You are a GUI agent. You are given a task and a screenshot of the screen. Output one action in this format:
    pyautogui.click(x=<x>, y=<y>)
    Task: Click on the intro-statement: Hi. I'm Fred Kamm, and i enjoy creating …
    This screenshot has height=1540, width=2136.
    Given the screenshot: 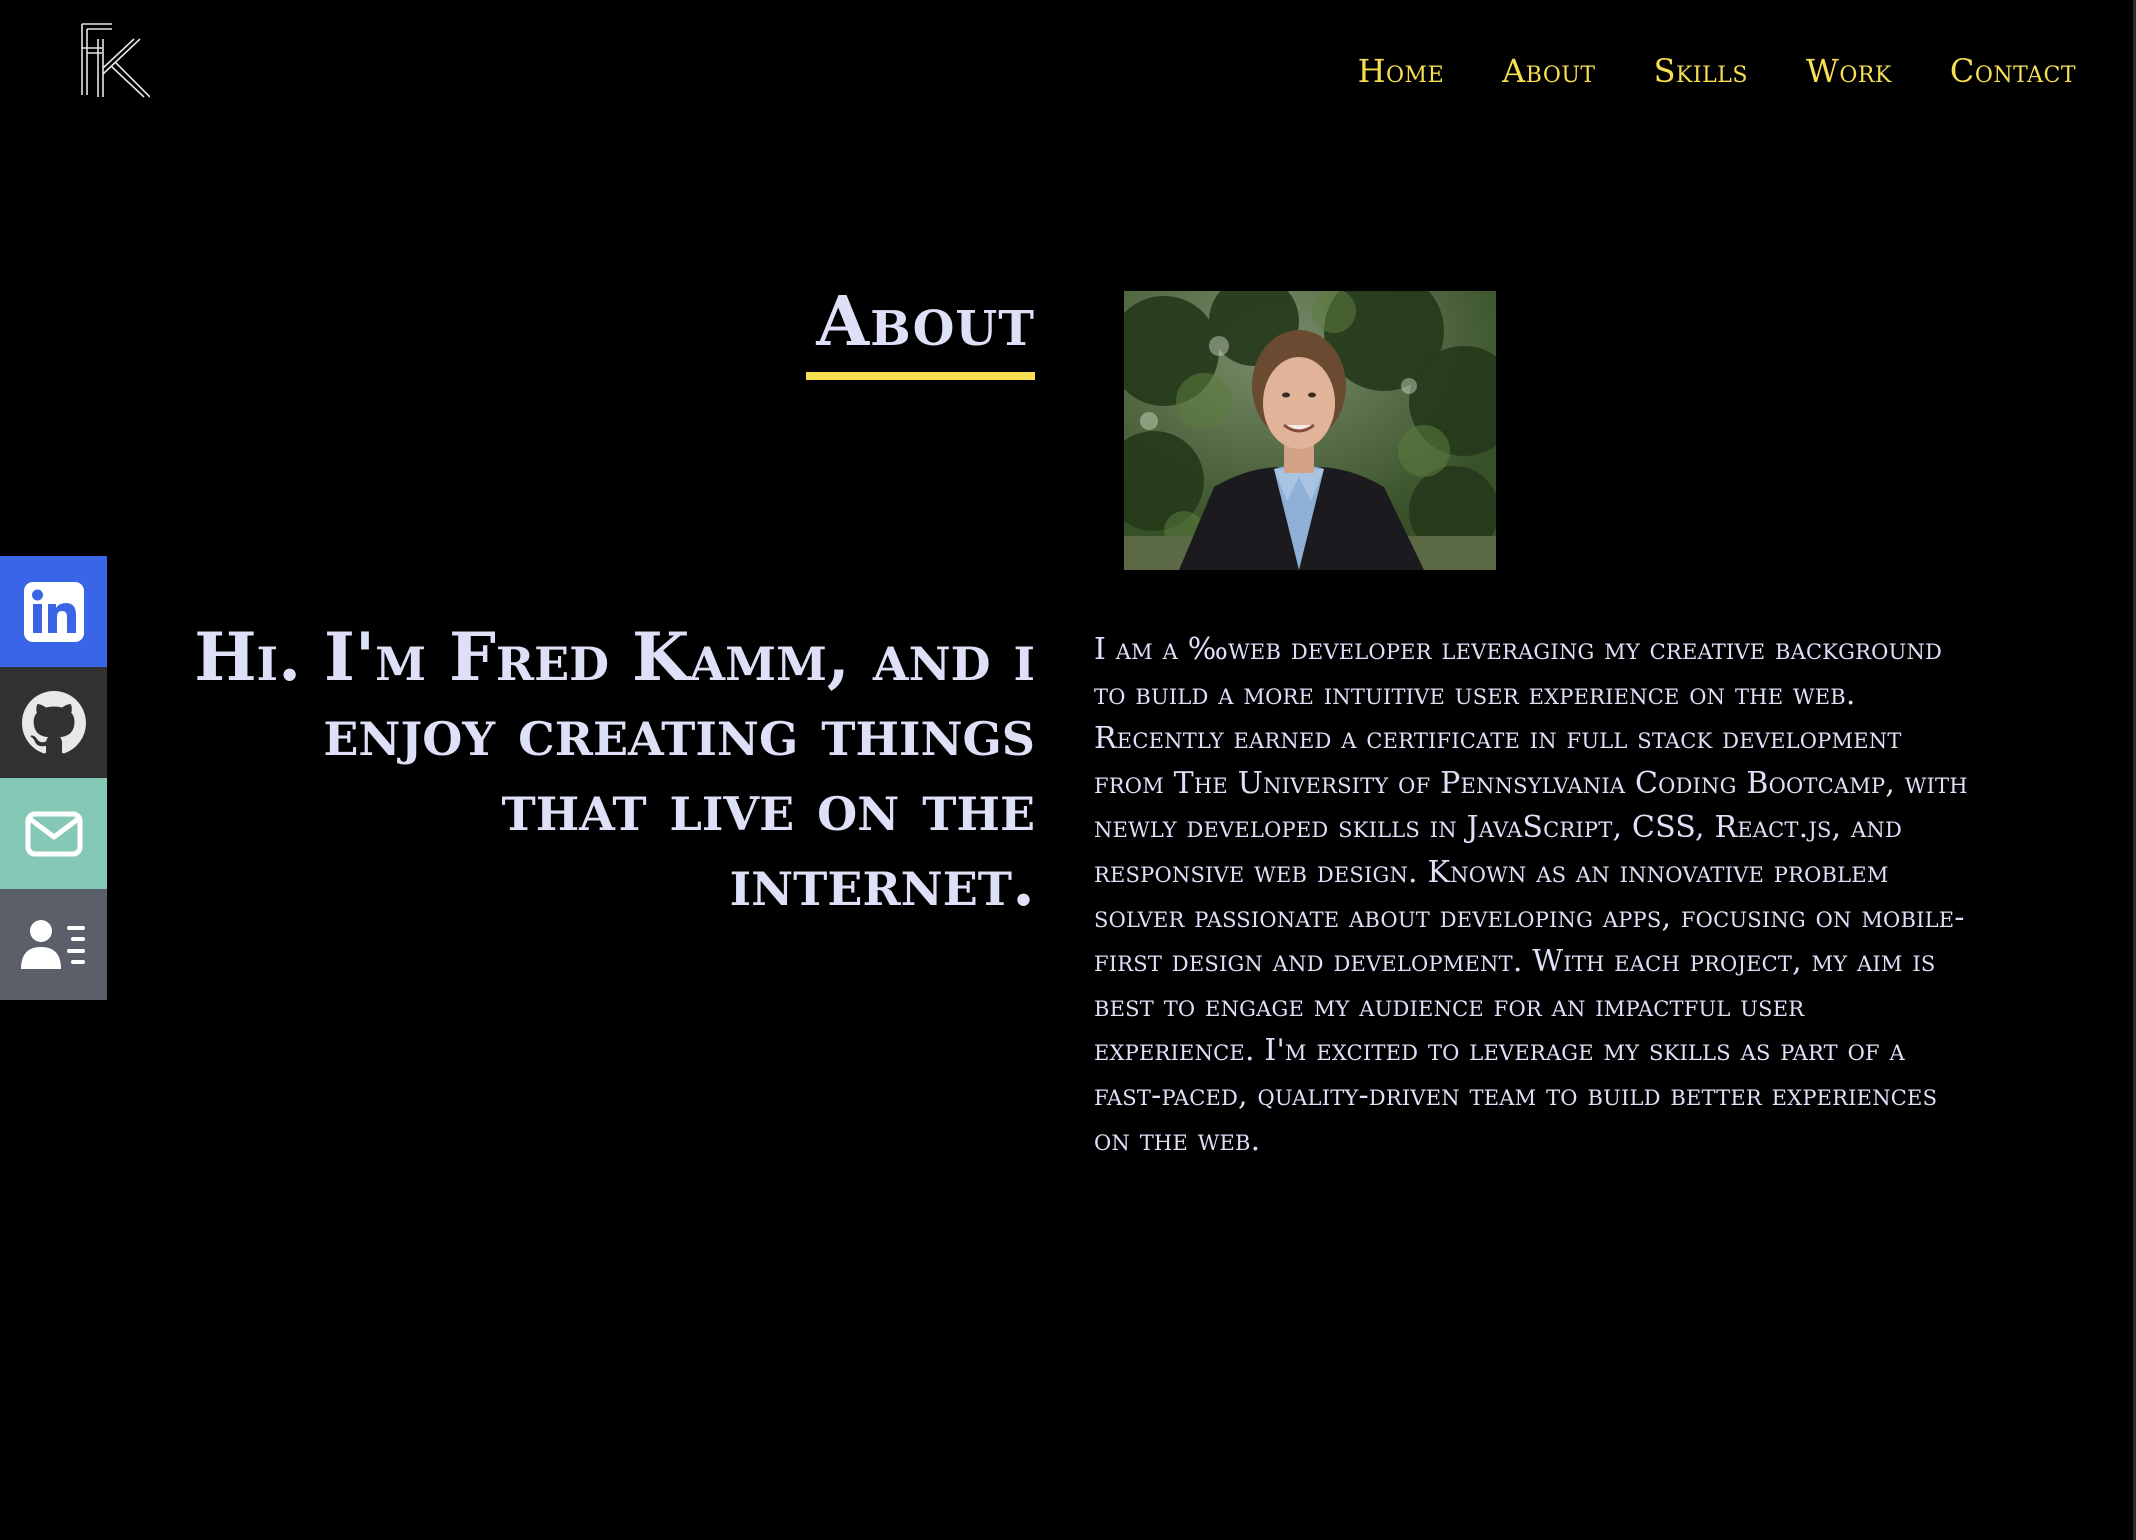 What is the action you would take?
    pyautogui.click(x=614, y=769)
    